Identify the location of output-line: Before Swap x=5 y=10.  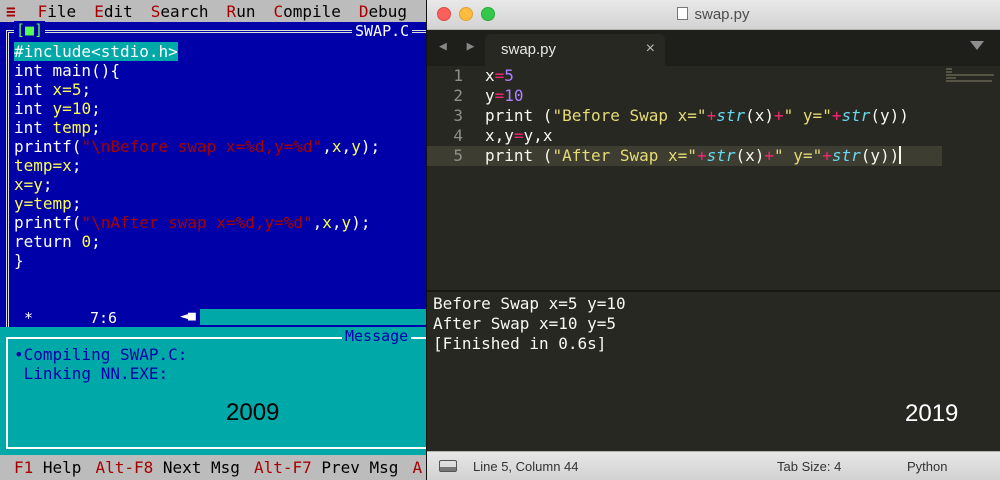
(529, 303).